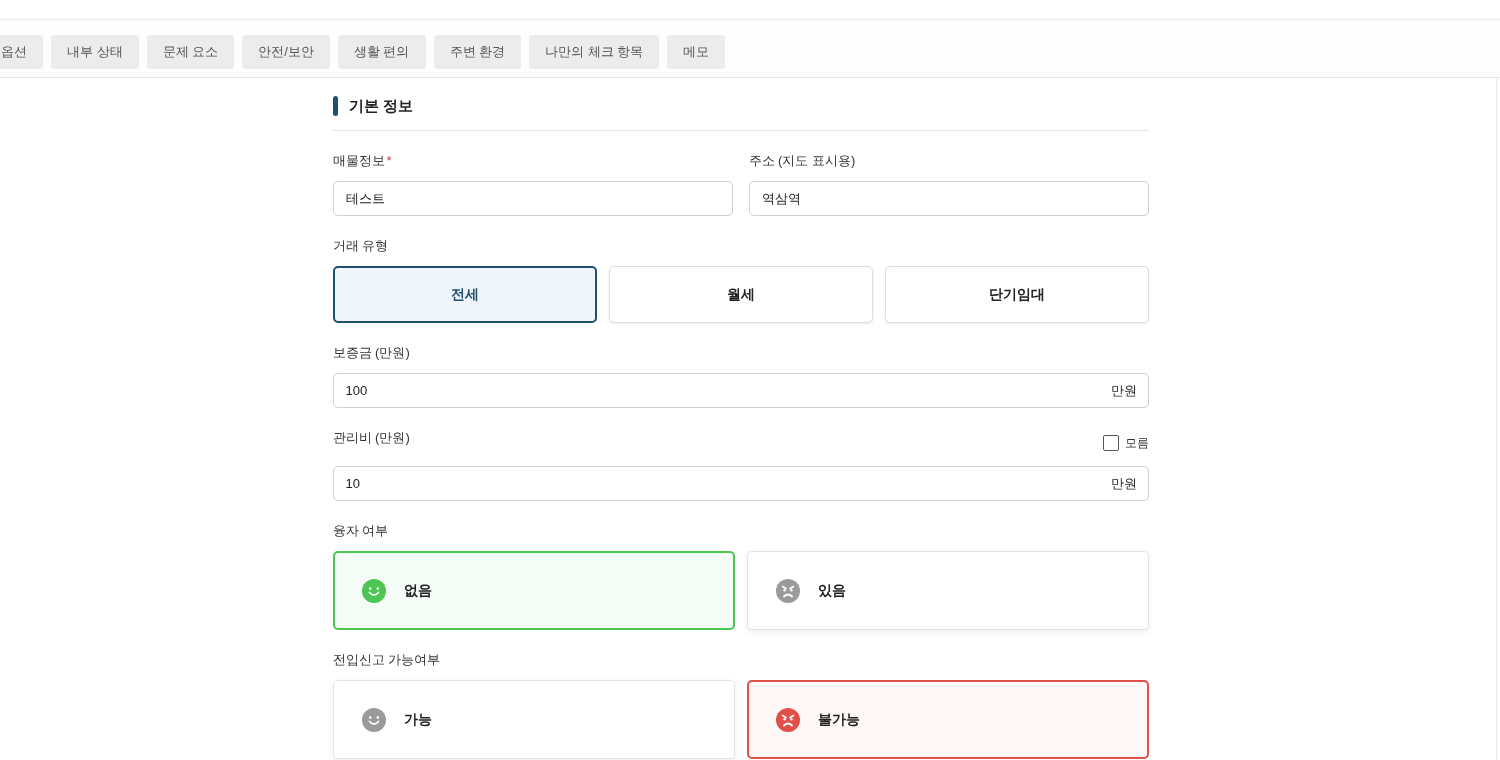 The width and height of the screenshot is (1500, 760). Describe the element at coordinates (594, 52) in the screenshot. I see `category-tab: 나만의 체크 항목` at that location.